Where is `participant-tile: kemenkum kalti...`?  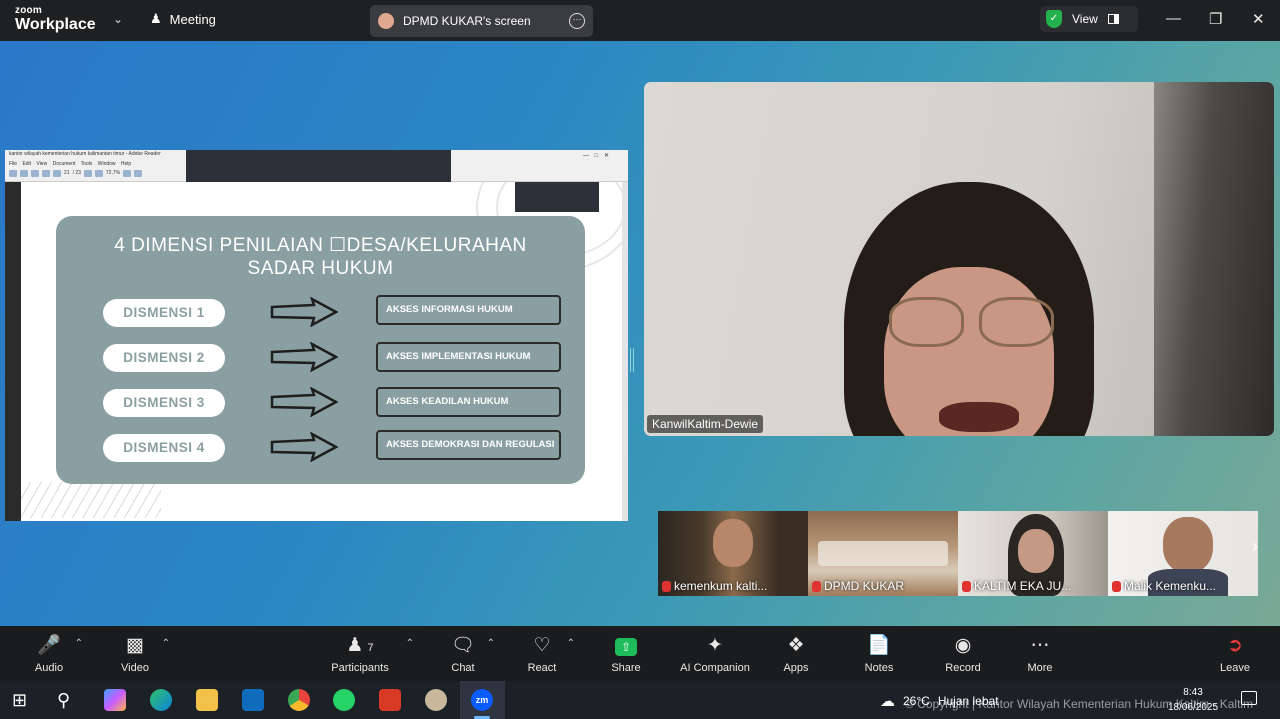 participant-tile: kemenkum kalti... is located at coordinates (733, 553).